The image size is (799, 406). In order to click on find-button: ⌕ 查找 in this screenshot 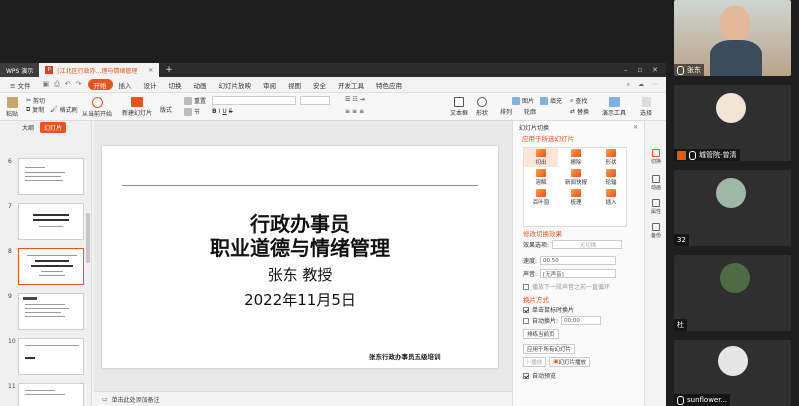, I will do `click(578, 101)`.